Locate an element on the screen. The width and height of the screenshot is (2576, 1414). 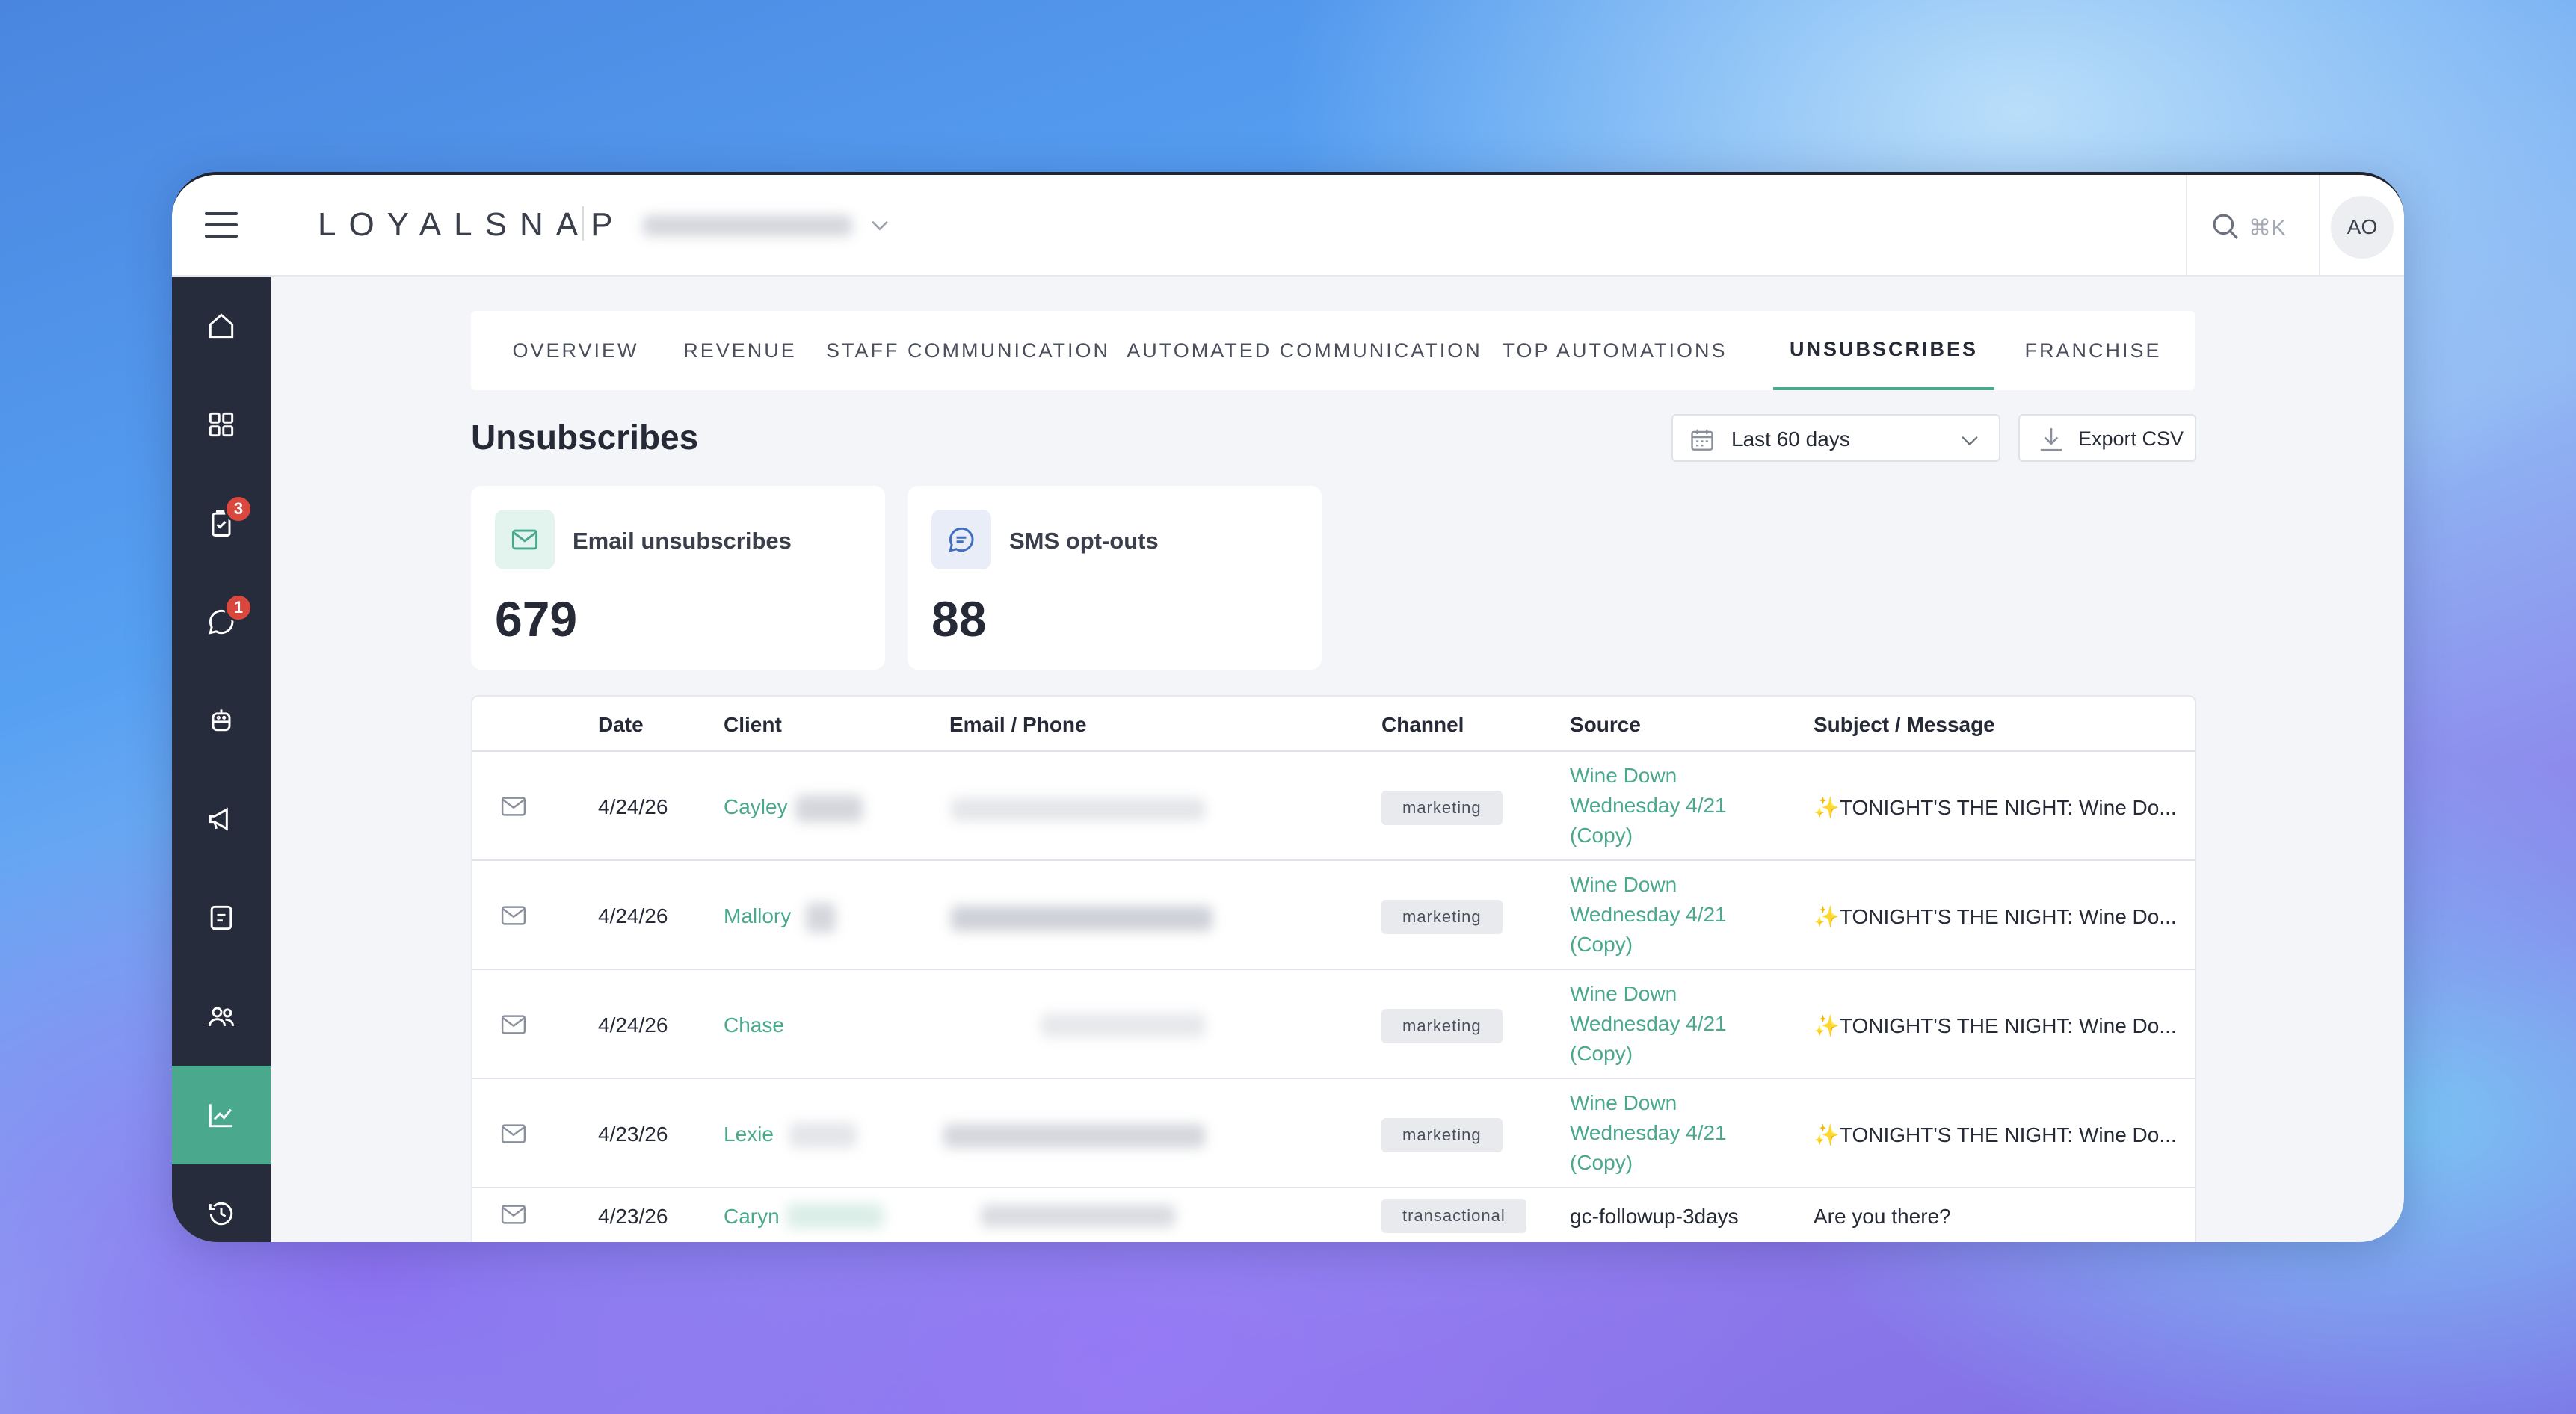
sidebar-item-clients is located at coordinates (221, 1016).